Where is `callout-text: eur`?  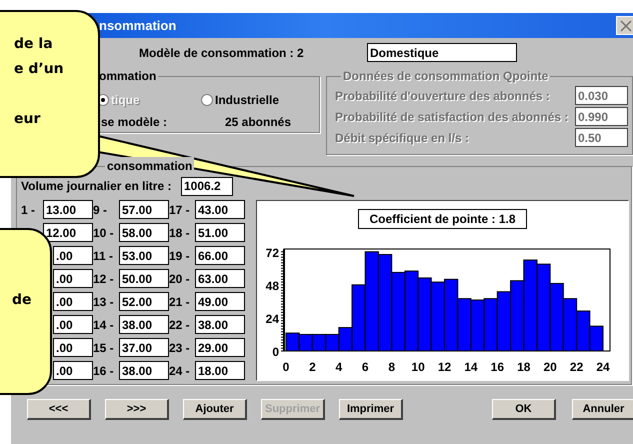 callout-text: eur is located at coordinates (27, 119).